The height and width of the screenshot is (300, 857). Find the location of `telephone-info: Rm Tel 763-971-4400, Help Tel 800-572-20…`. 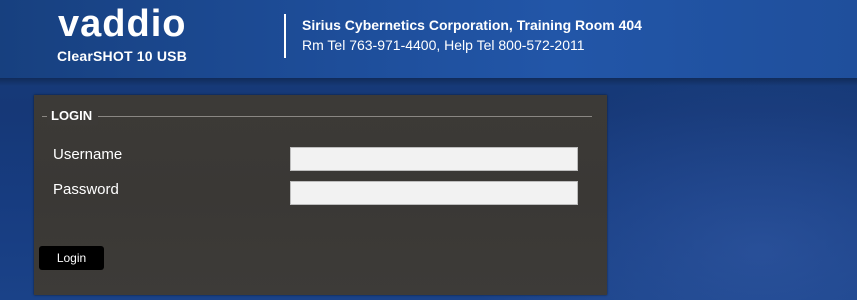

telephone-info: Rm Tel 763-971-4400, Help Tel 800-572-20… is located at coordinates (443, 45).